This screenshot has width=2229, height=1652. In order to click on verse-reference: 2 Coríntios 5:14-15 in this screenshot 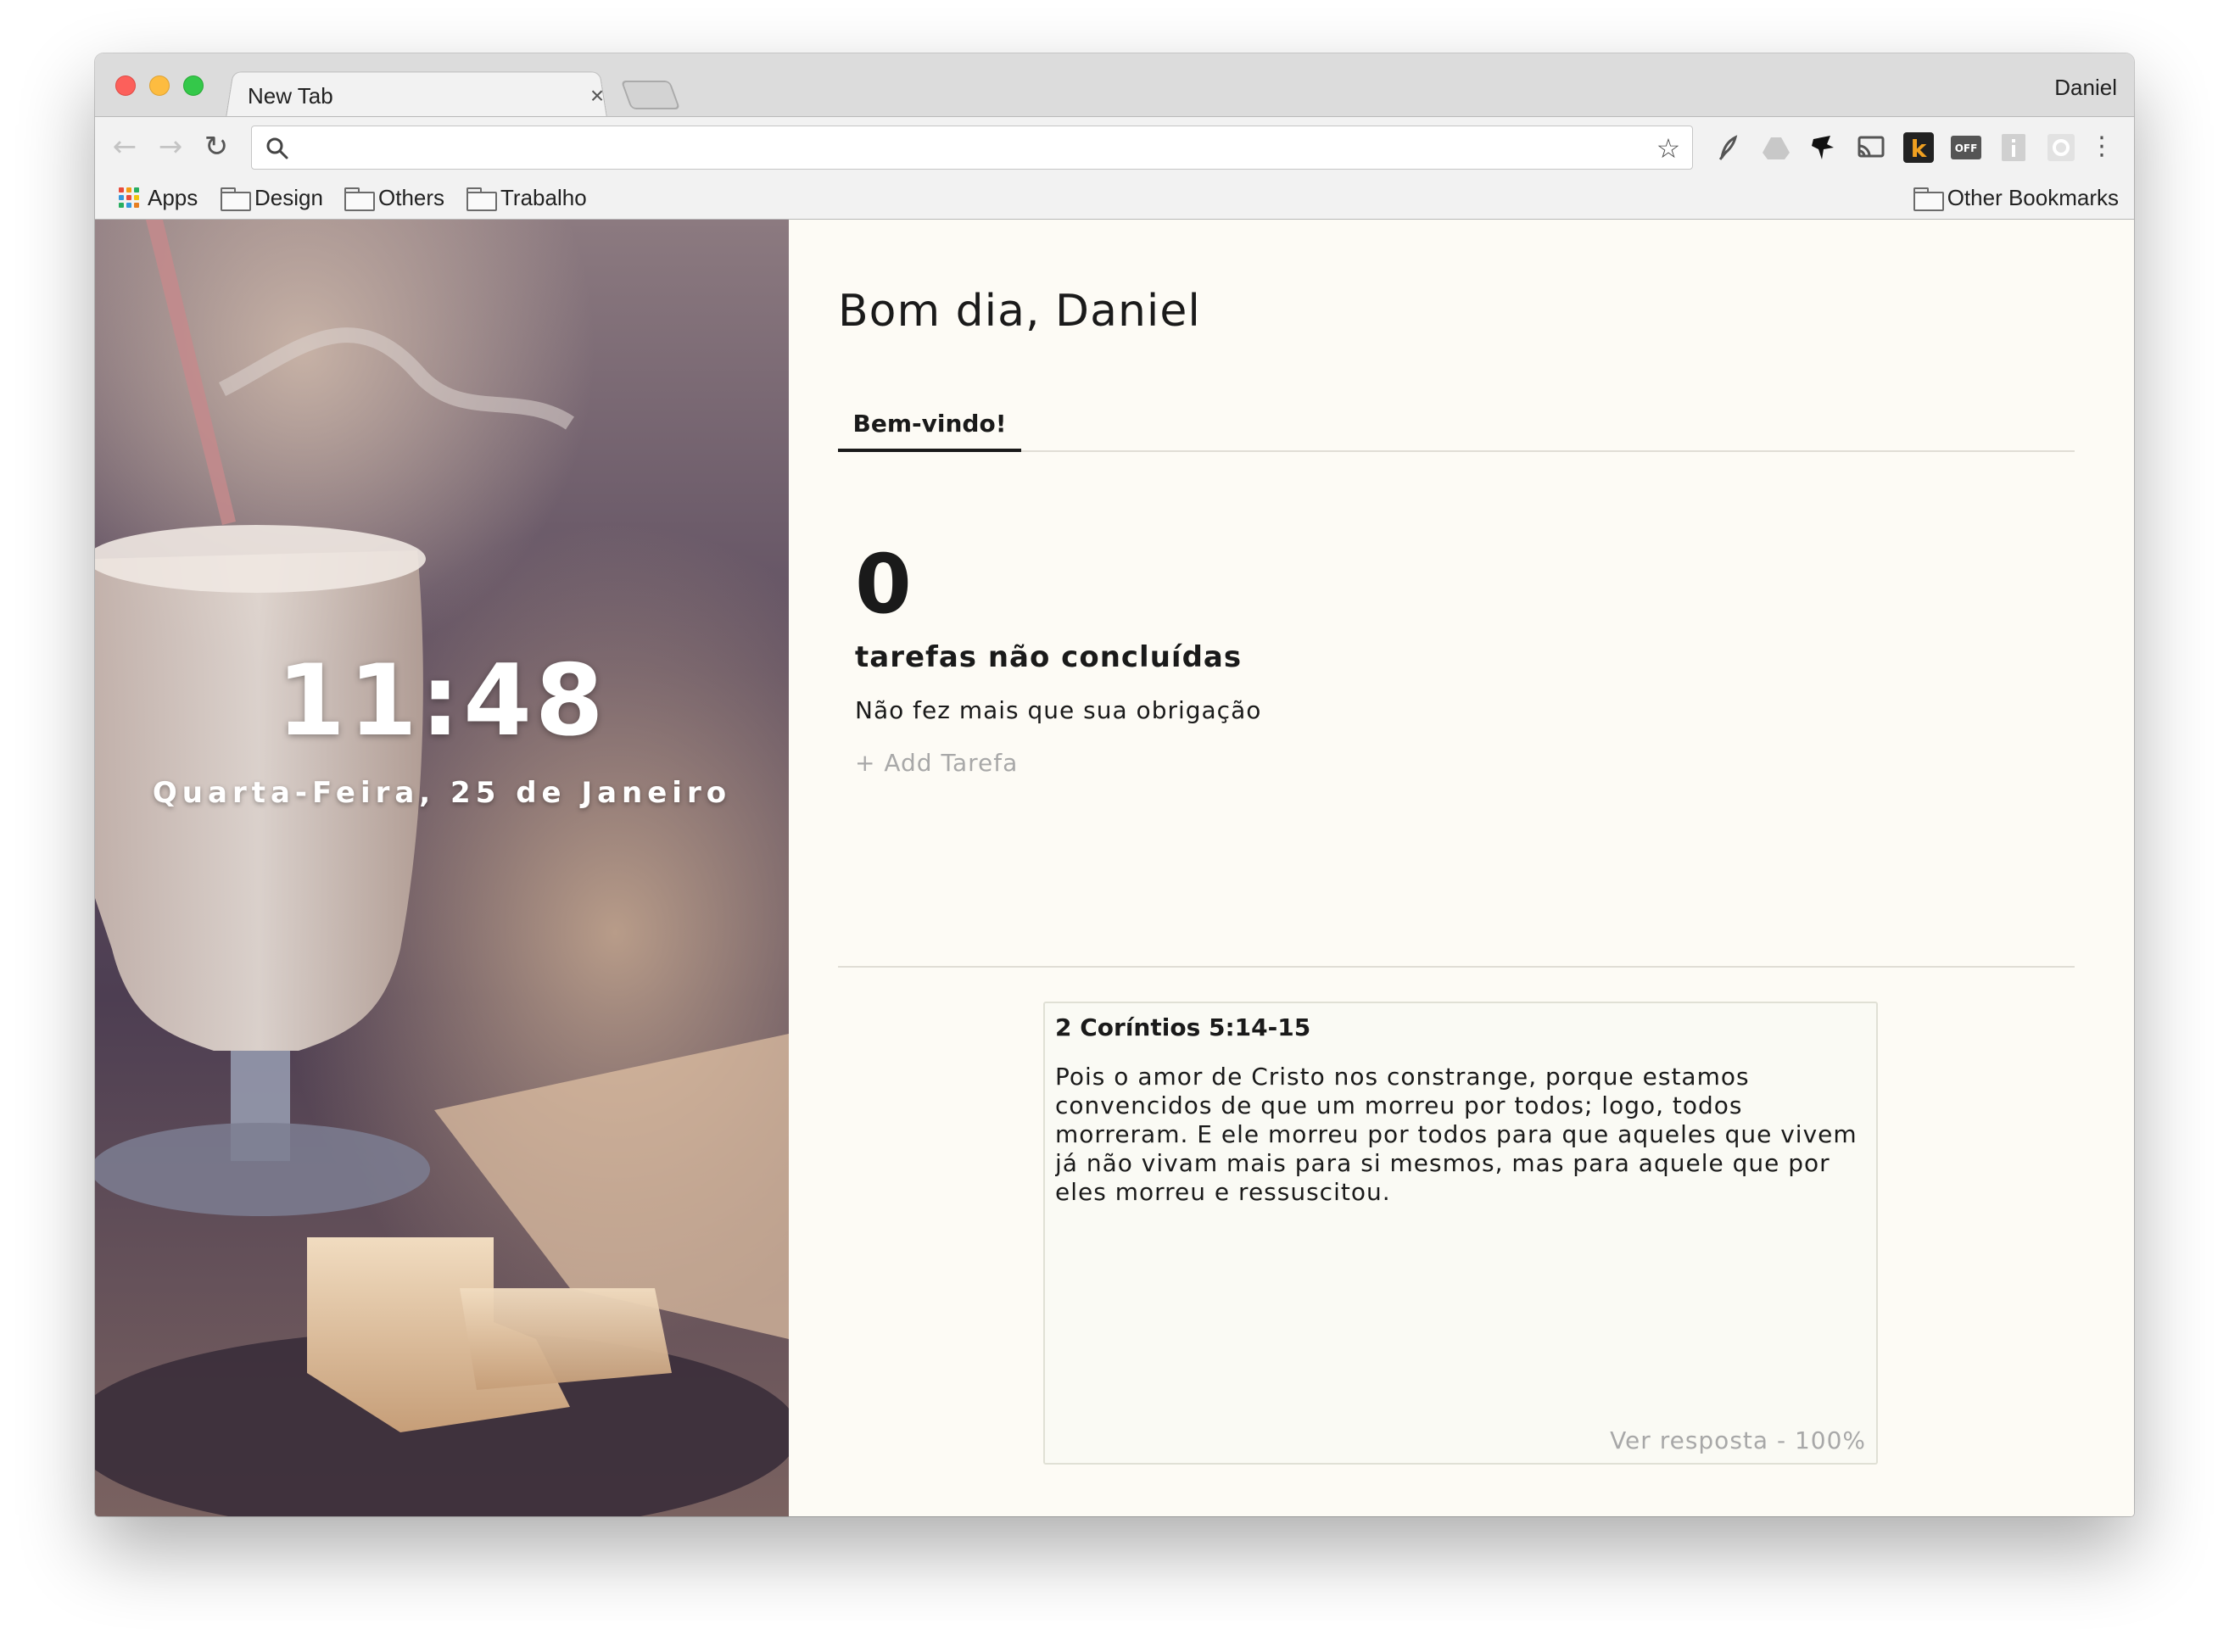, I will do `click(1183, 1027)`.